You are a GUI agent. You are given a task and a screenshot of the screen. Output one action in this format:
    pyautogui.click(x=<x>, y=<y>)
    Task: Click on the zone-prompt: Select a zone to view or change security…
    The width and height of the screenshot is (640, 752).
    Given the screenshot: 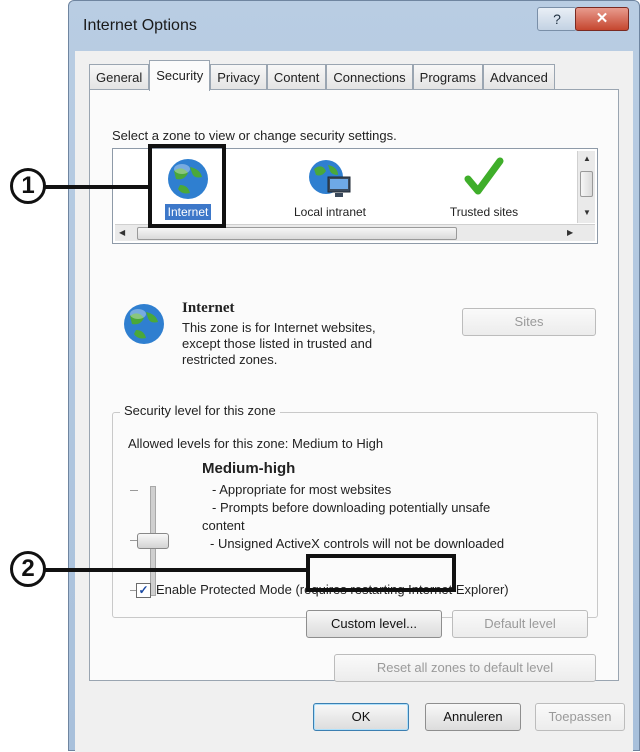 What is the action you would take?
    pyautogui.click(x=254, y=135)
    